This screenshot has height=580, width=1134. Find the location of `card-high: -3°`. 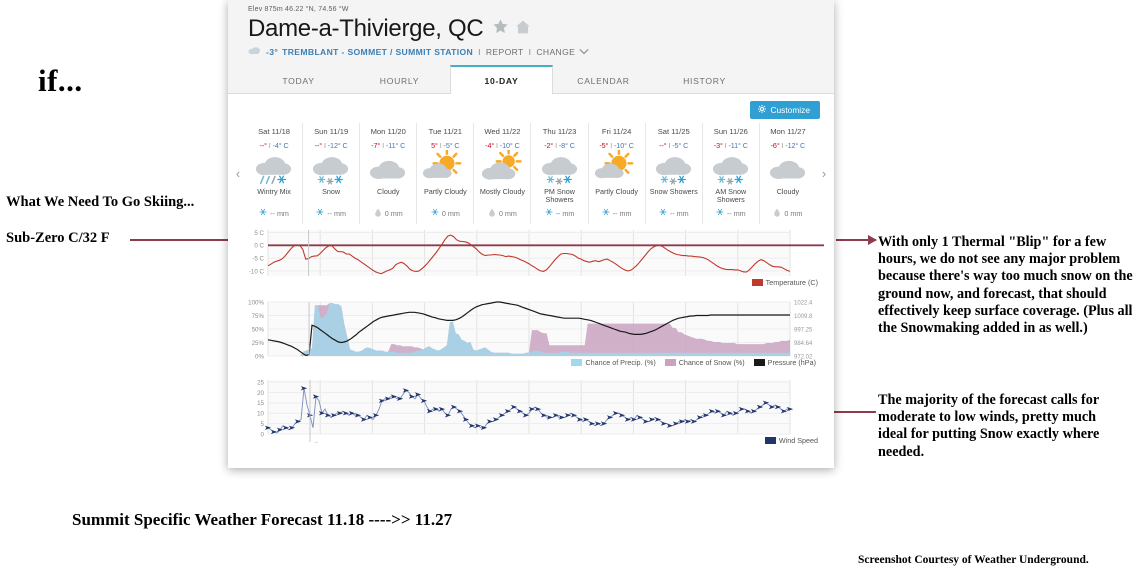

card-high: -3° is located at coordinates (718, 145).